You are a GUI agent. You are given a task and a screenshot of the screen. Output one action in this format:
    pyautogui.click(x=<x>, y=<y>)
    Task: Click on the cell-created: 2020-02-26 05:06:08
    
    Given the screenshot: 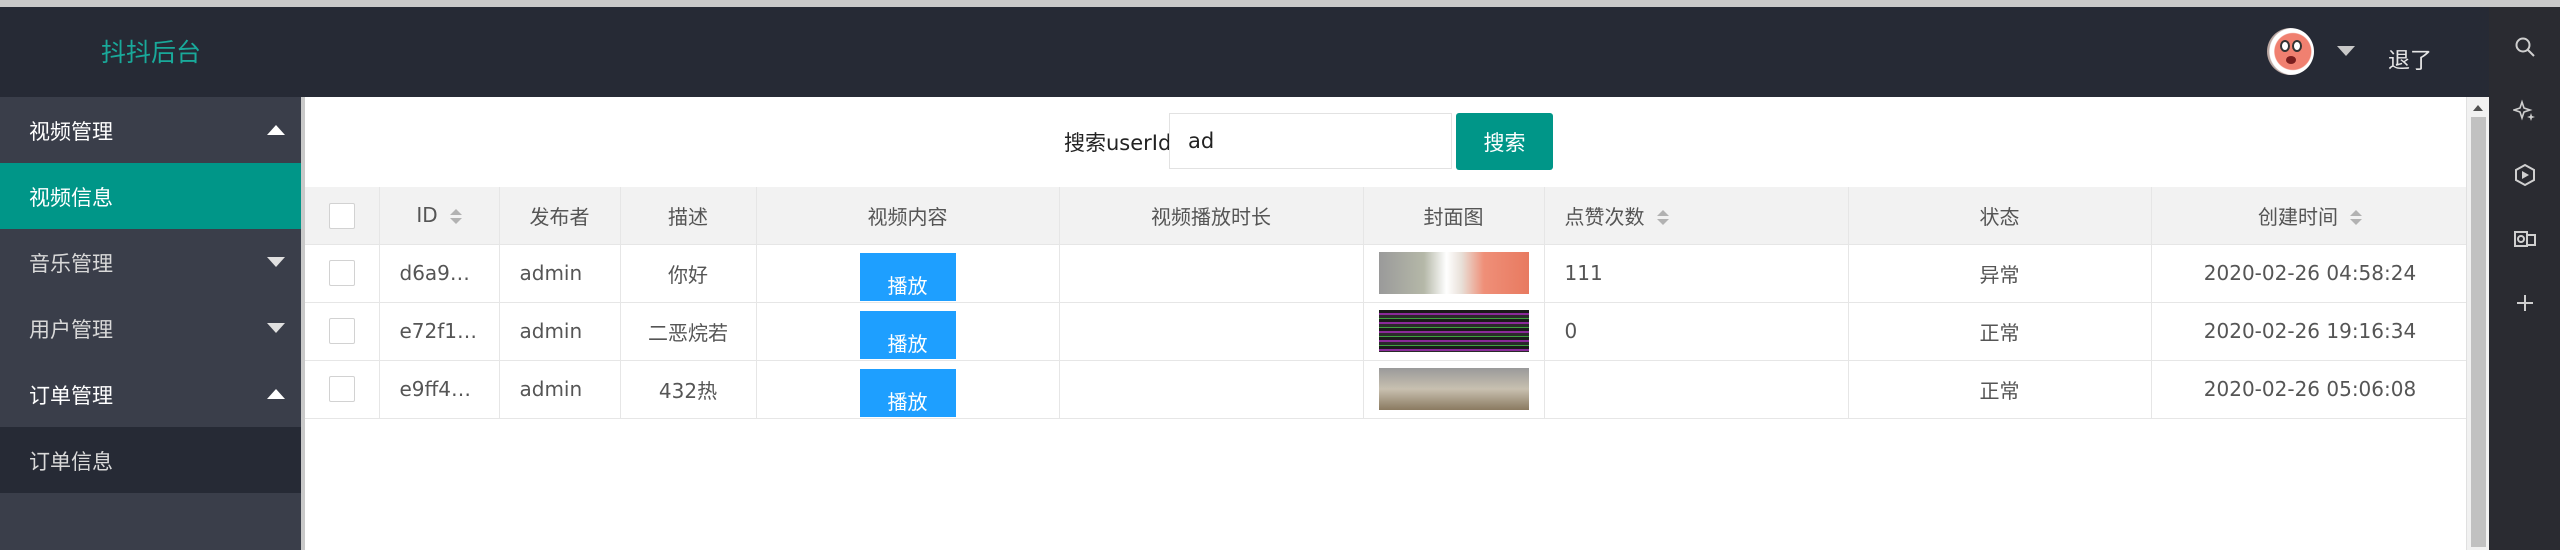 What is the action you would take?
    pyautogui.click(x=2310, y=389)
    